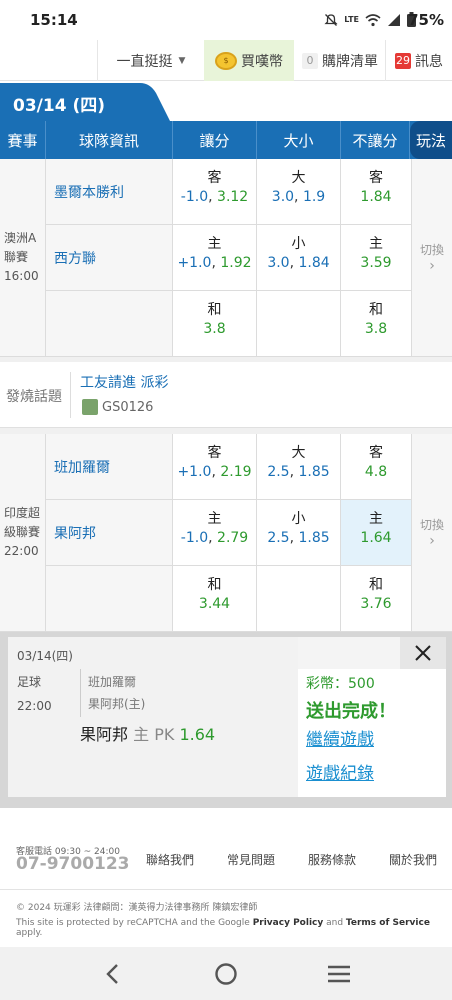 The height and width of the screenshot is (1000, 452). I want to click on continue-game-link: 繼續遊戲, so click(340, 737).